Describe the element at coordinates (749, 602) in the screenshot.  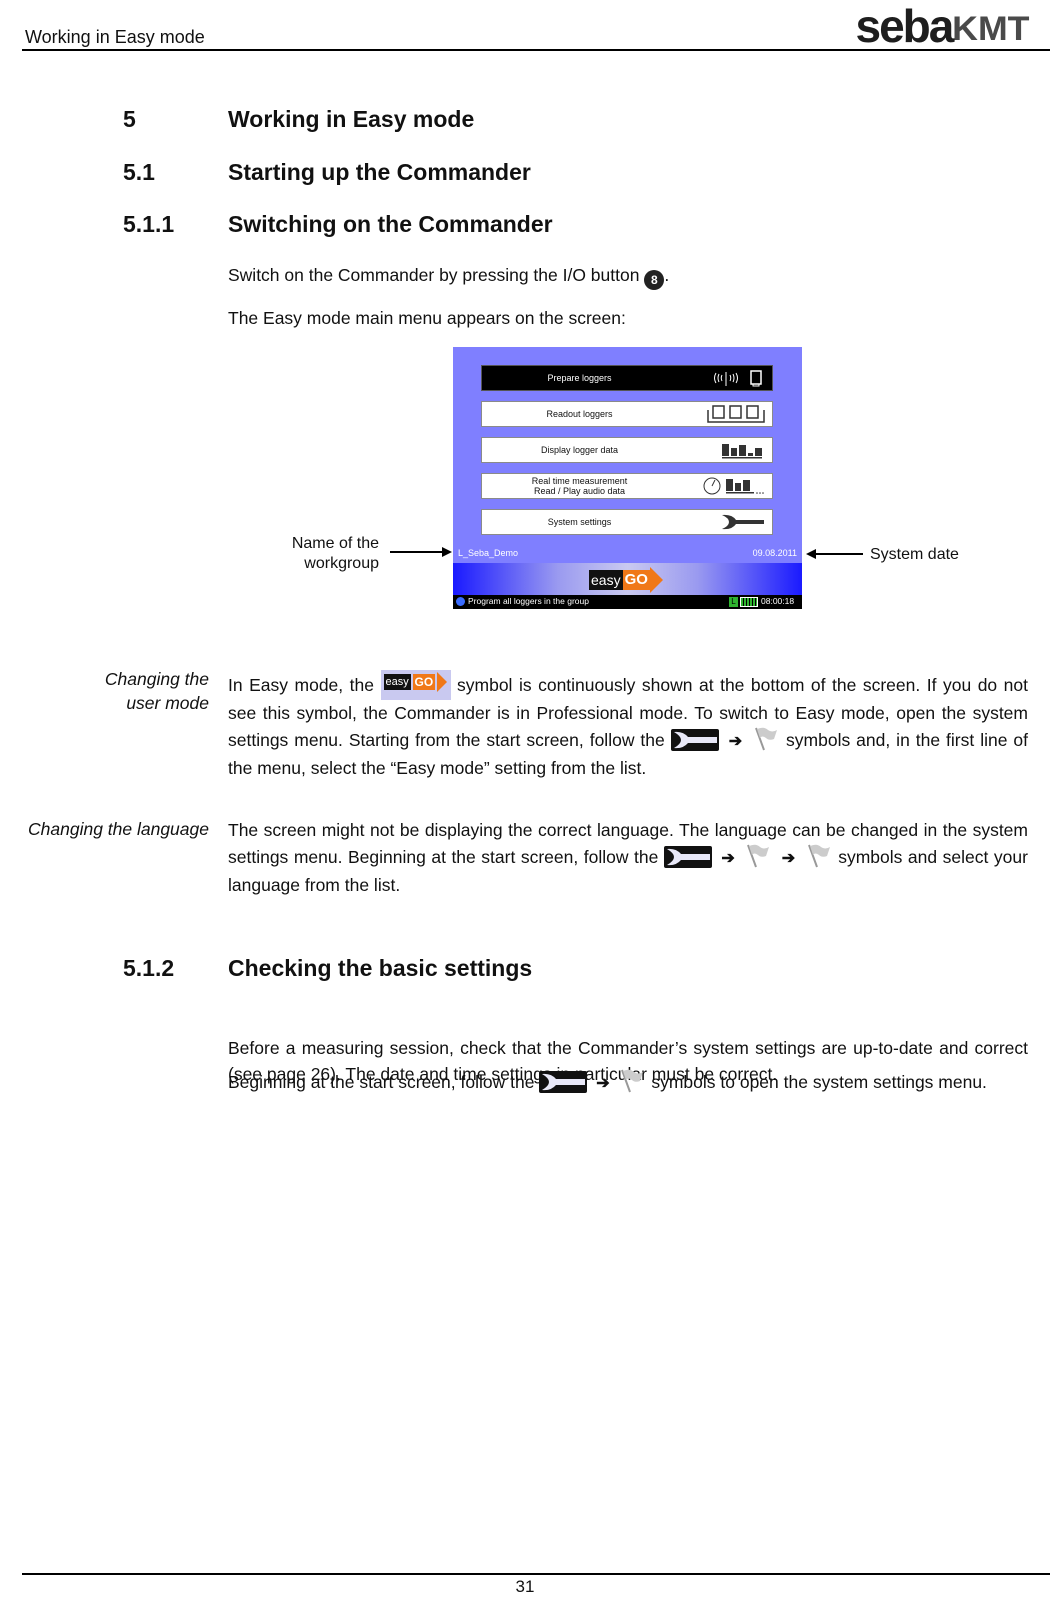
I see `battery-icon` at that location.